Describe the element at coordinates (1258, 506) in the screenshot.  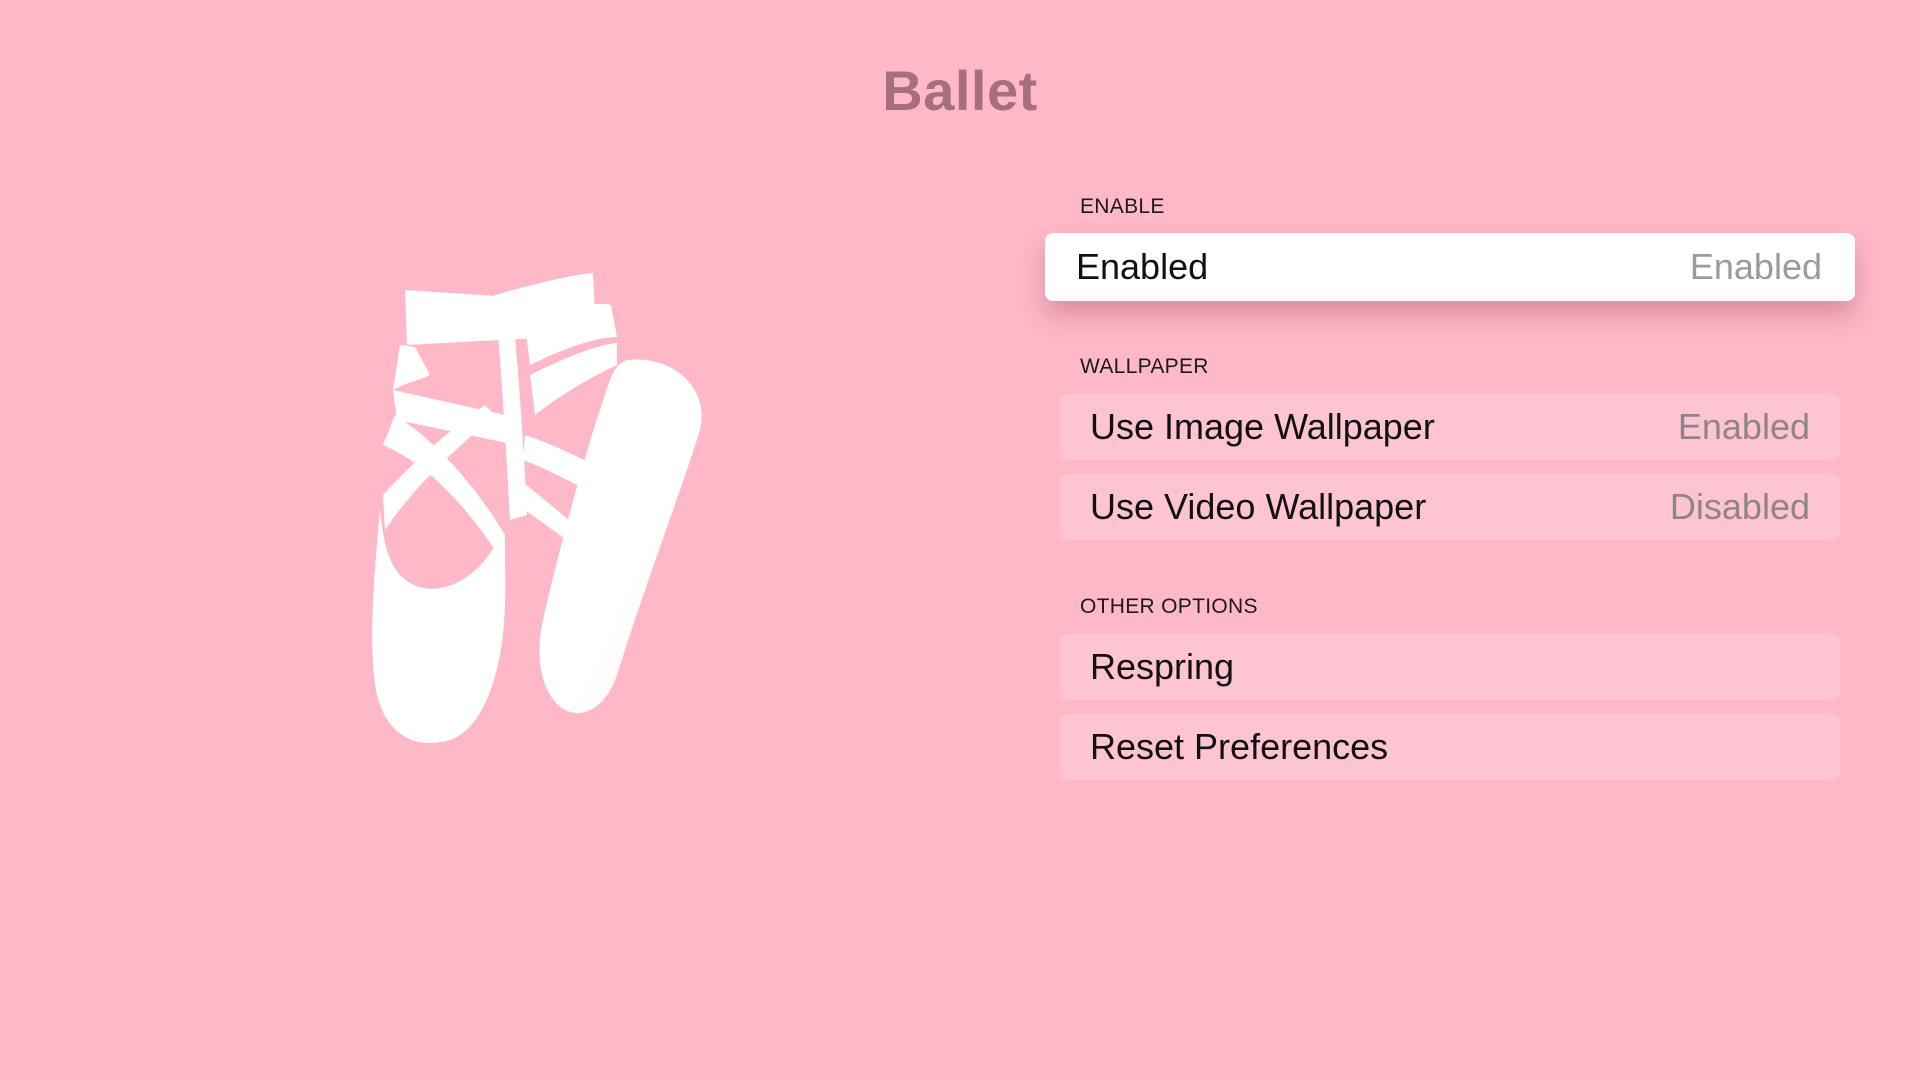
I see `use-video-wallpaper-label: Use Video Wallpaper` at that location.